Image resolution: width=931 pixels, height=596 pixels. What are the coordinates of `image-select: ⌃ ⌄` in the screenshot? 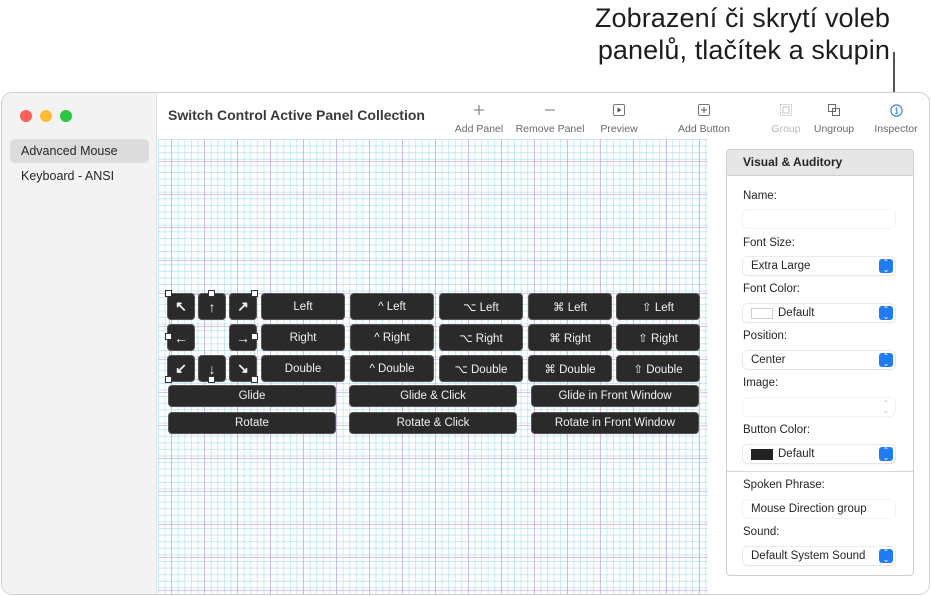 It's located at (819, 407).